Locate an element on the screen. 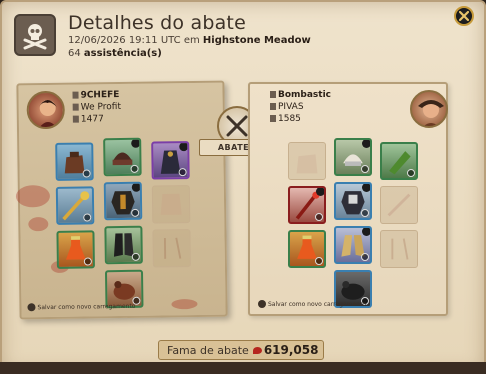 Image resolution: width=486 pixels, height=374 pixels. kill-fame-value: 619,058 is located at coordinates (291, 350).